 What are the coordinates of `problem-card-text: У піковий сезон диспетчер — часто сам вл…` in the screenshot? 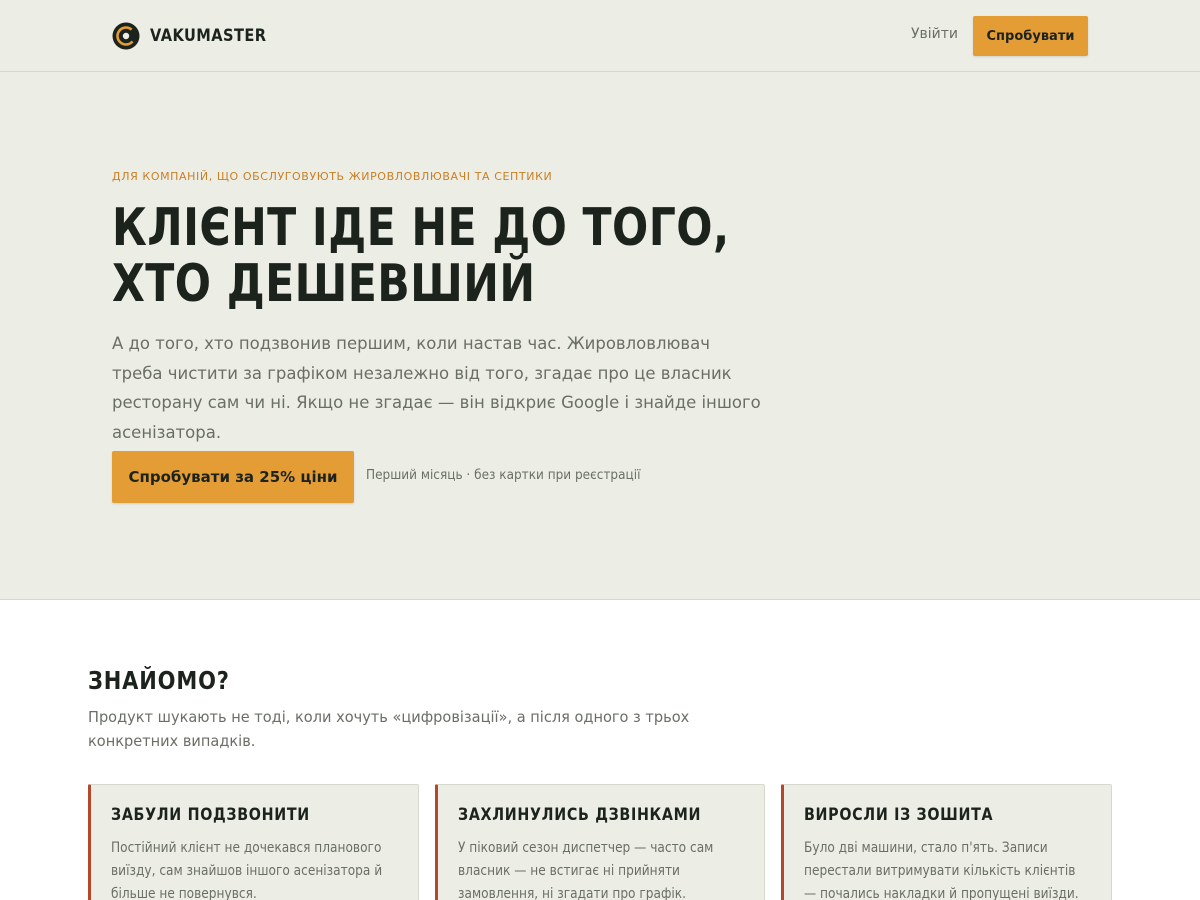 It's located at (586, 870).